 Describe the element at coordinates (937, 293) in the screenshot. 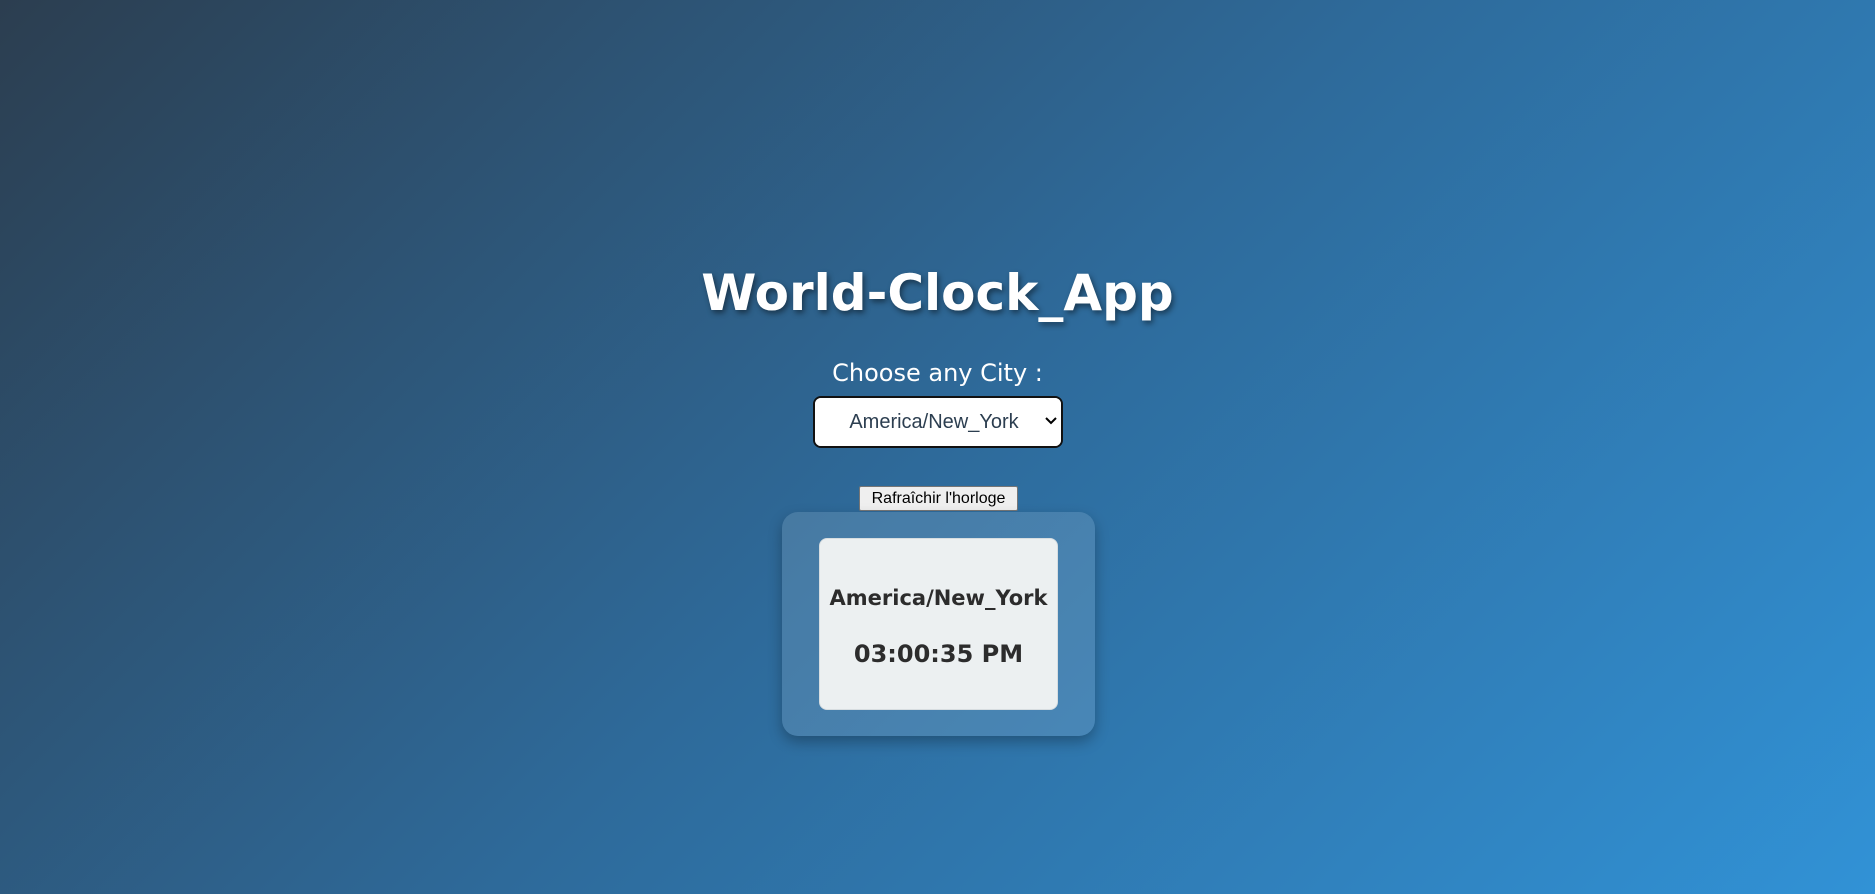

I see `page-title: World-Clock_App` at that location.